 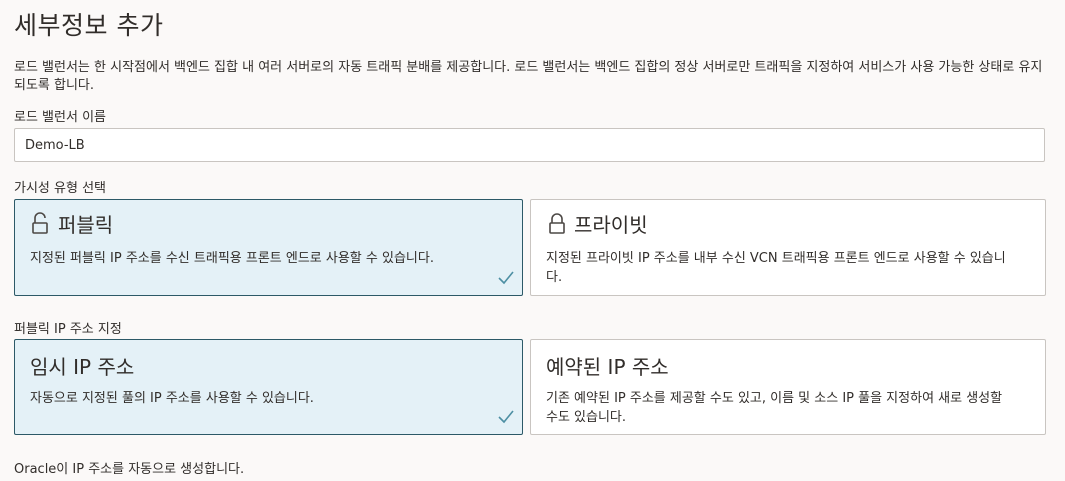 What do you see at coordinates (529, 145) in the screenshot?
I see `load-balancer-name-input` at bounding box center [529, 145].